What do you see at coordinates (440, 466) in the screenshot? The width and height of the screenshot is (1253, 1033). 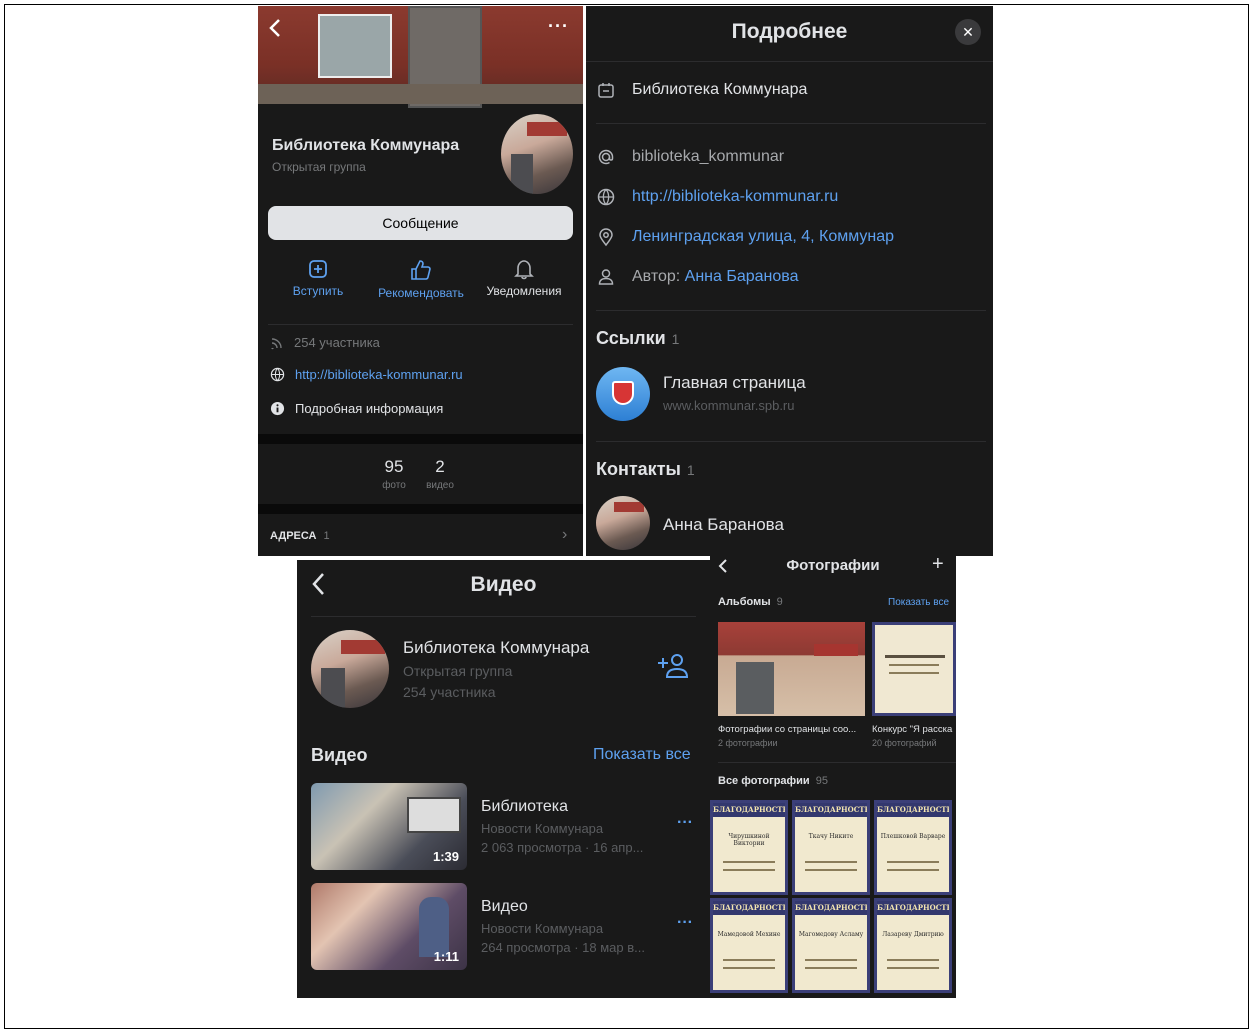 I see `videos-count: 2` at bounding box center [440, 466].